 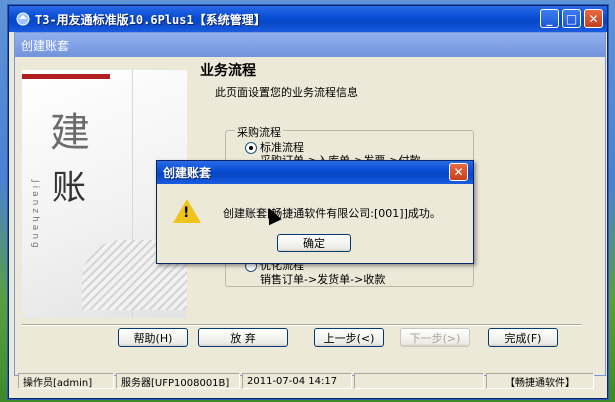 I want to click on side-char-jian: 建, so click(x=70, y=133).